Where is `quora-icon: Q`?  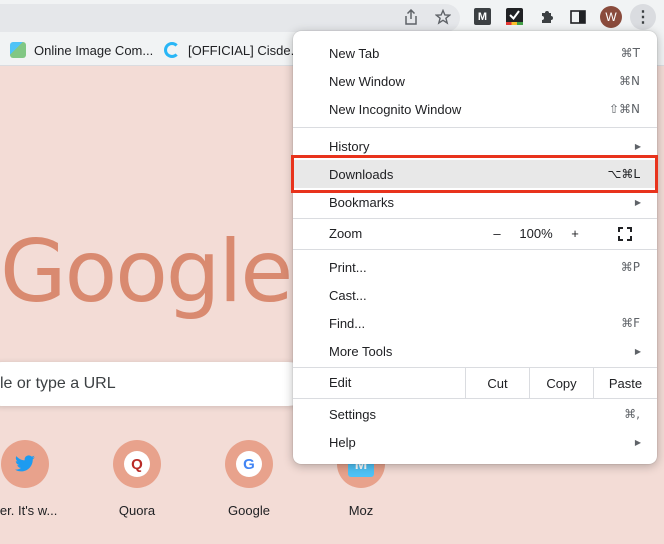
quora-icon: Q is located at coordinates (137, 464).